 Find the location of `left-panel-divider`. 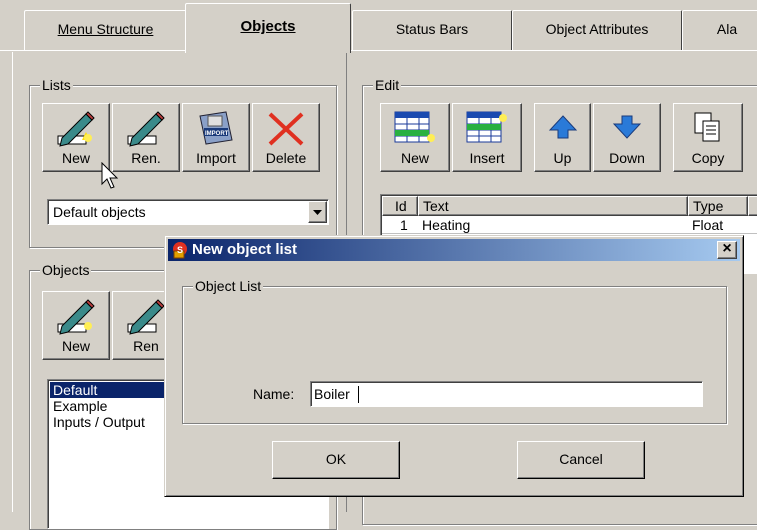

left-panel-divider is located at coordinates (12, 282).